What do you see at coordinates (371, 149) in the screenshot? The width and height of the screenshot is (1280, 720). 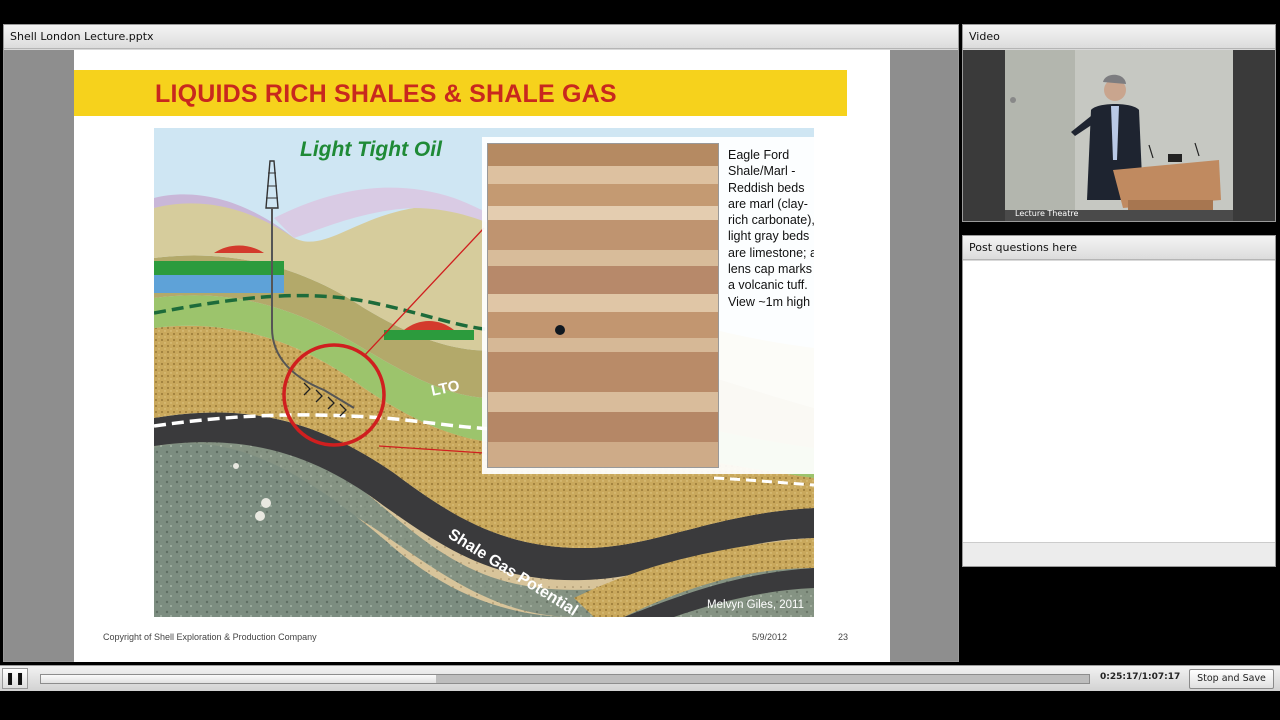 I see `light-tight-oil-heading: Light Tight Oil` at bounding box center [371, 149].